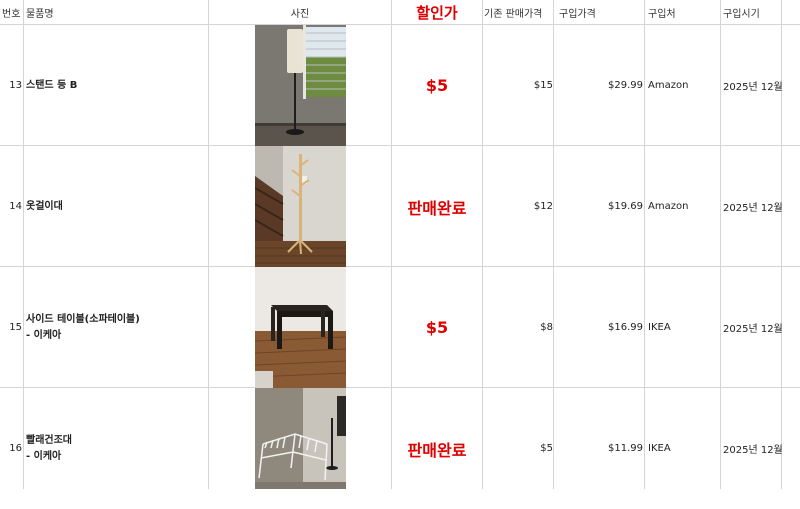  What do you see at coordinates (116, 448) in the screenshot?
I see `item-name-cell: 빨래건조대 - 이케아` at bounding box center [116, 448].